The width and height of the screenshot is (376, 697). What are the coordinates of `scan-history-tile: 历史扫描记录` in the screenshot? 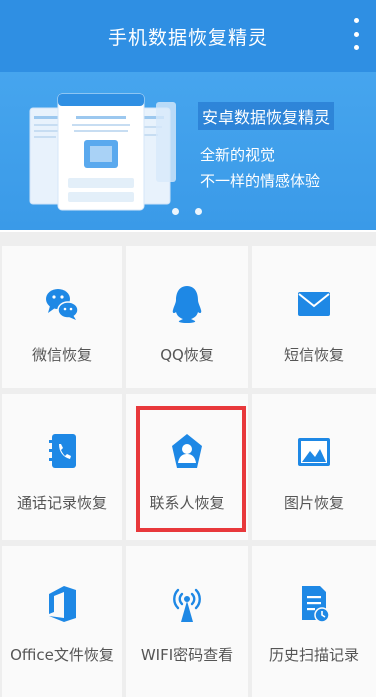 It's located at (314, 621).